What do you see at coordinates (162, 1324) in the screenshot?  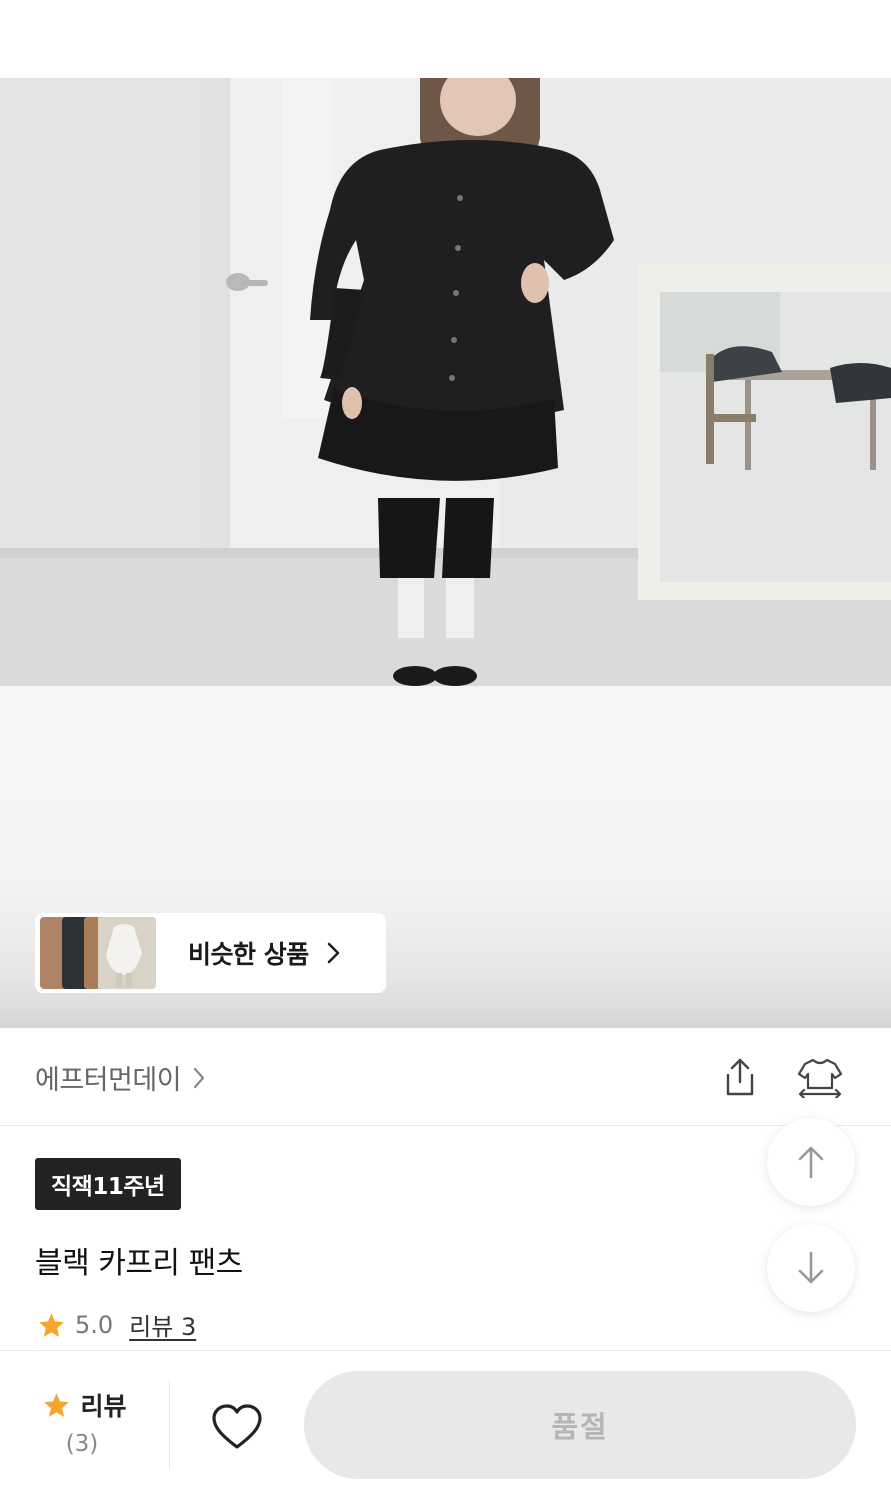 I see `review-link: 리뷰 3` at bounding box center [162, 1324].